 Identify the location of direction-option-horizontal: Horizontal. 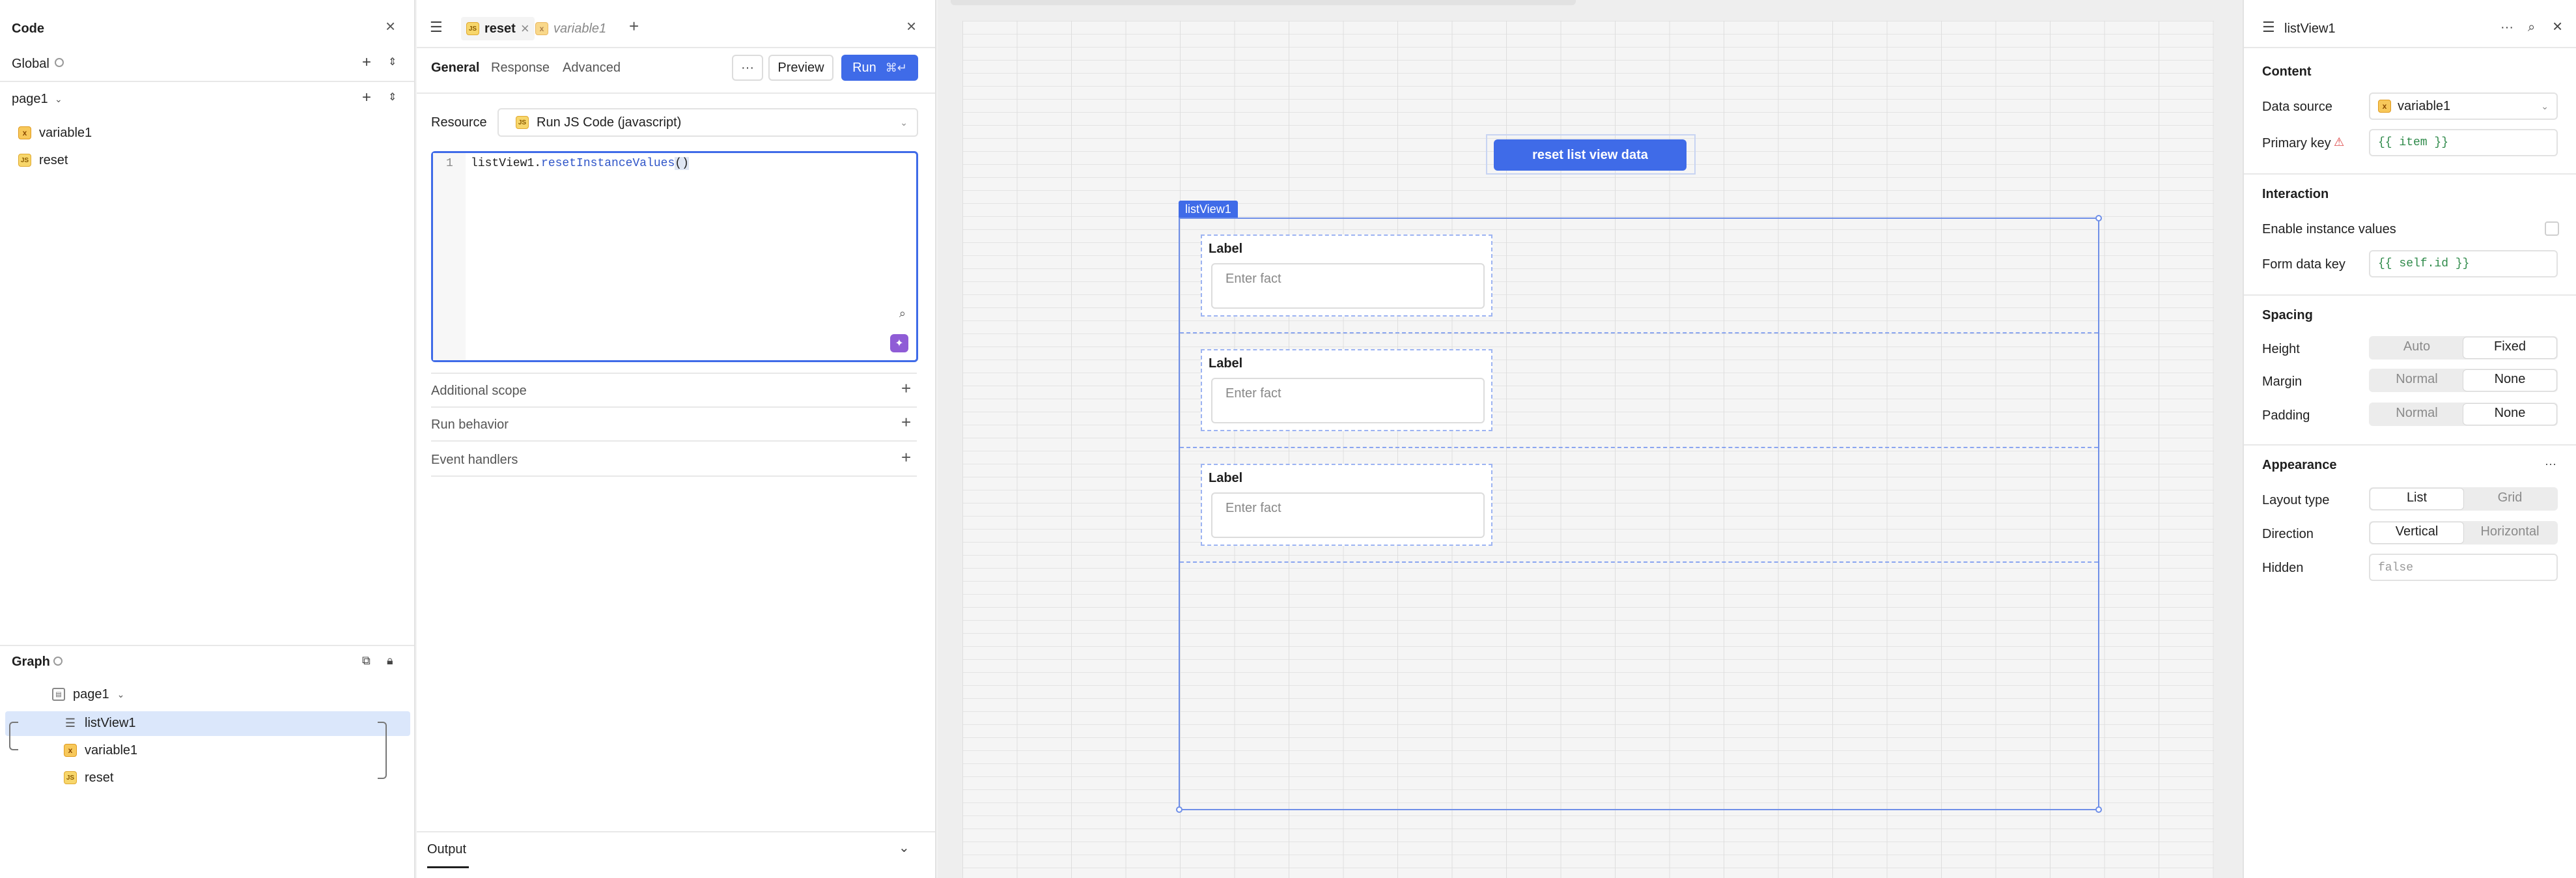
(2510, 532).